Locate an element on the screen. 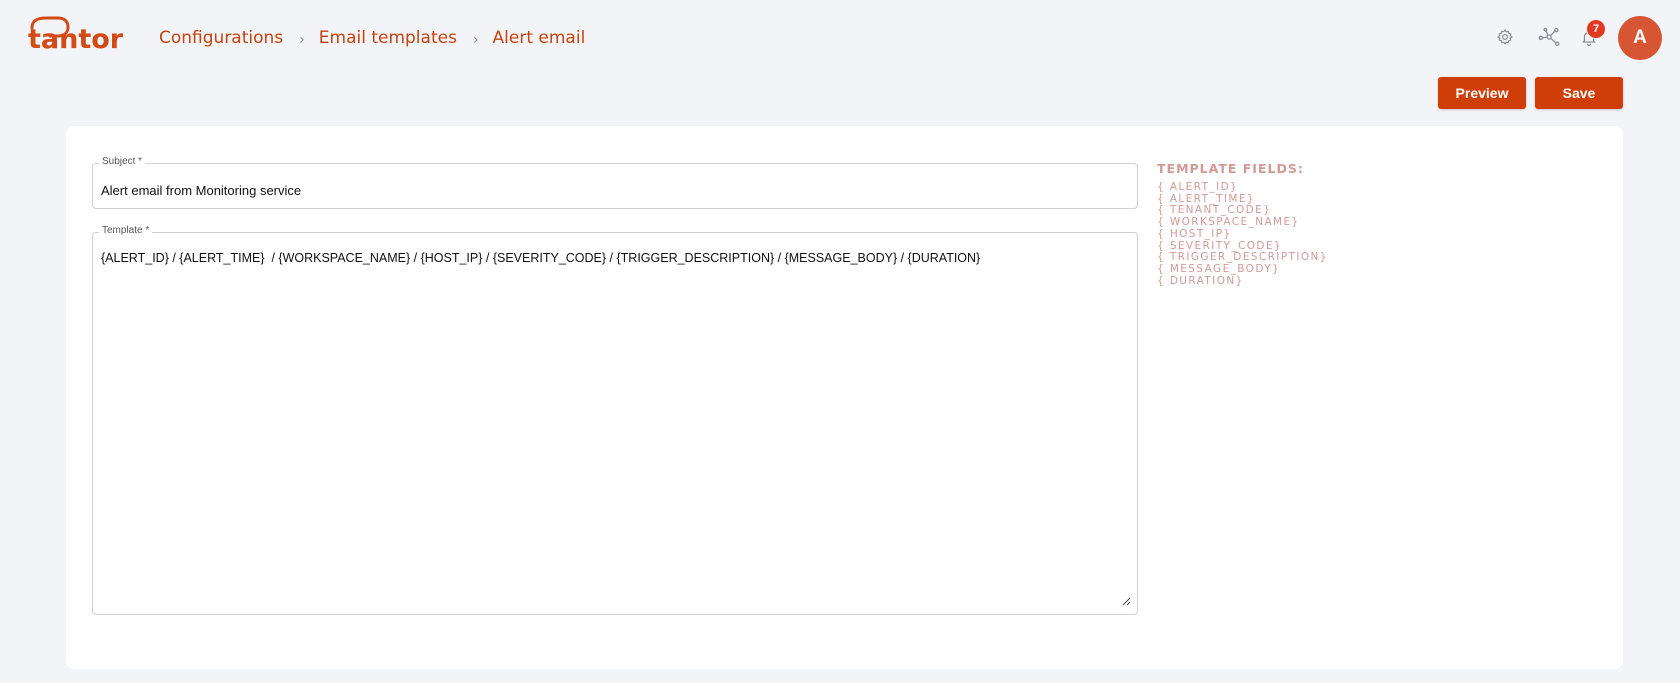  template-field-item: { DURATION} is located at coordinates (1200, 280).